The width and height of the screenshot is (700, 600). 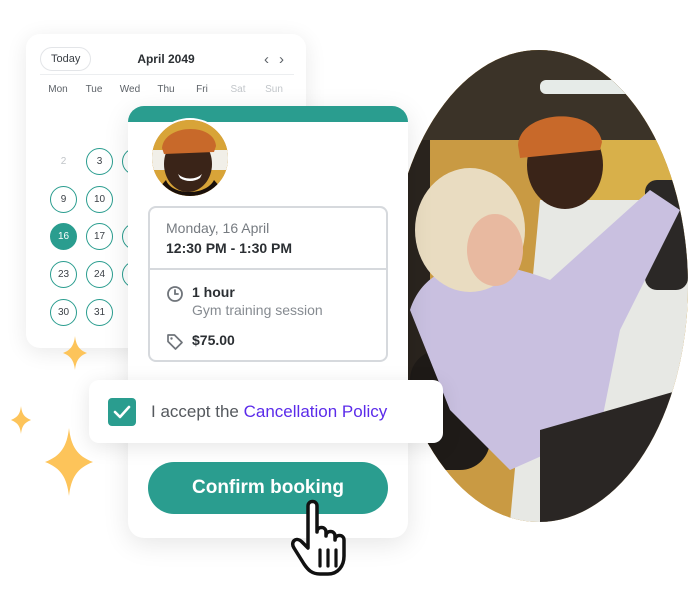 I want to click on checkmark-icon, so click(x=122, y=411).